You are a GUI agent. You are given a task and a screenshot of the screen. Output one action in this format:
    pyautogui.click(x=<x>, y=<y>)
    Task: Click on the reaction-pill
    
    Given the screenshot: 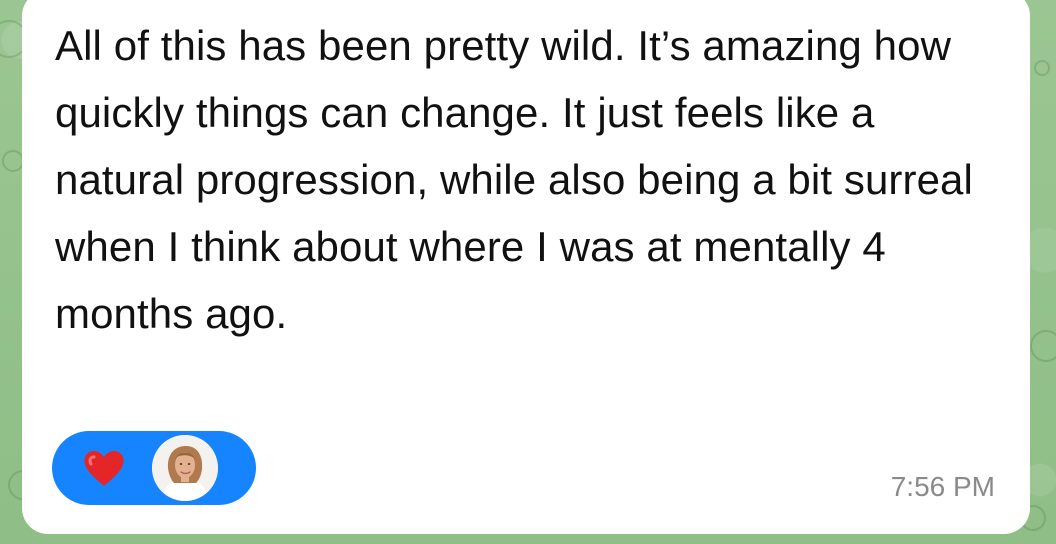 What is the action you would take?
    pyautogui.click(x=154, y=468)
    